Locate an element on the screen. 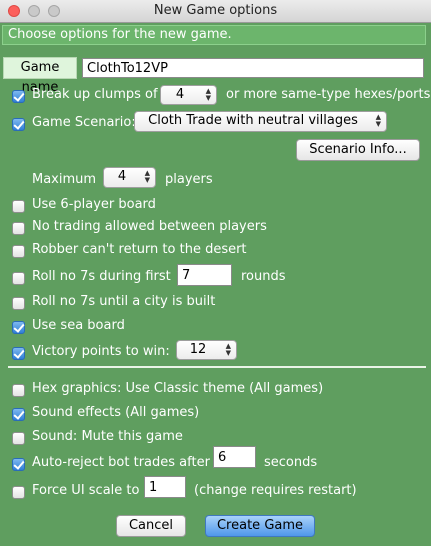 The height and width of the screenshot is (546, 431). sound-mute-label: Sound: Mute this game is located at coordinates (107, 436).